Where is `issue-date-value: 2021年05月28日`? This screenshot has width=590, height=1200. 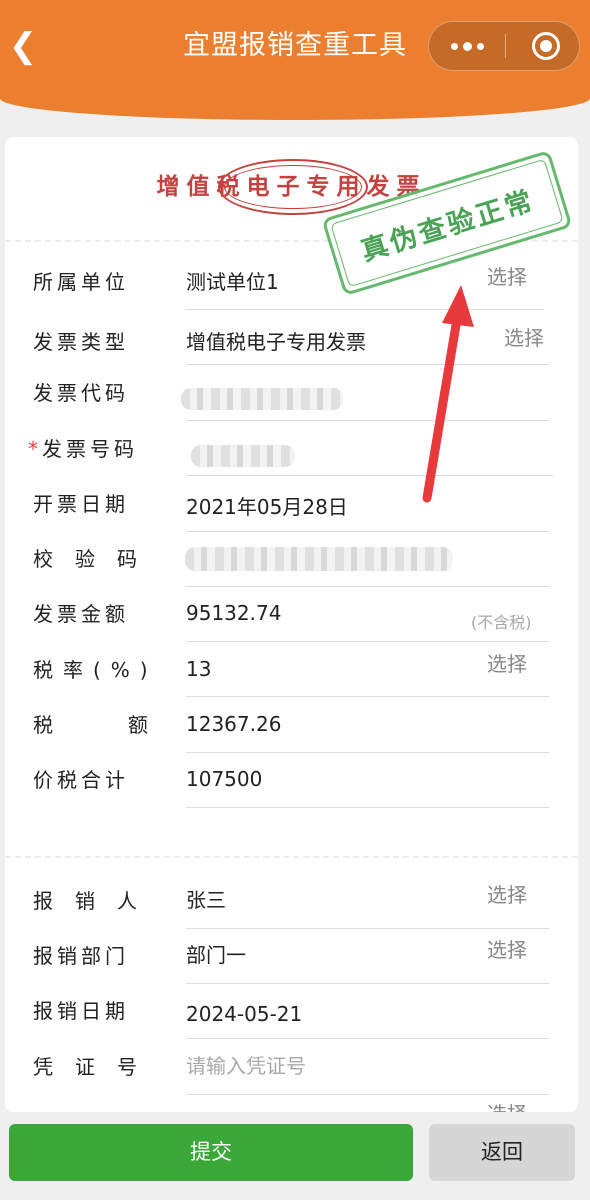
issue-date-value: 2021年05月28日 is located at coordinates (267, 507).